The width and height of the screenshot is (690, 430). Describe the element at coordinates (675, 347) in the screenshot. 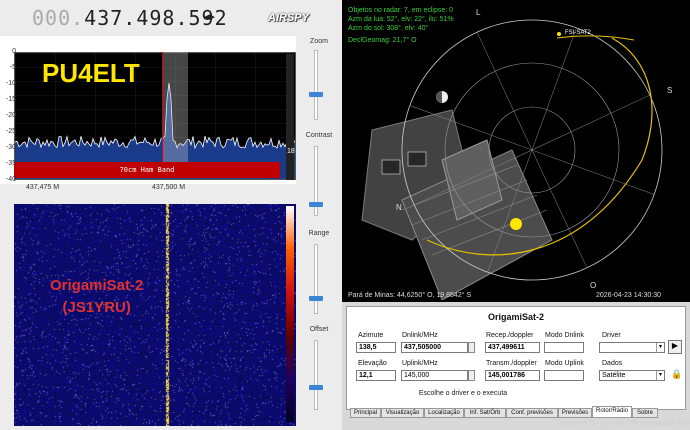

I see `run-driver-icon: ▶` at that location.